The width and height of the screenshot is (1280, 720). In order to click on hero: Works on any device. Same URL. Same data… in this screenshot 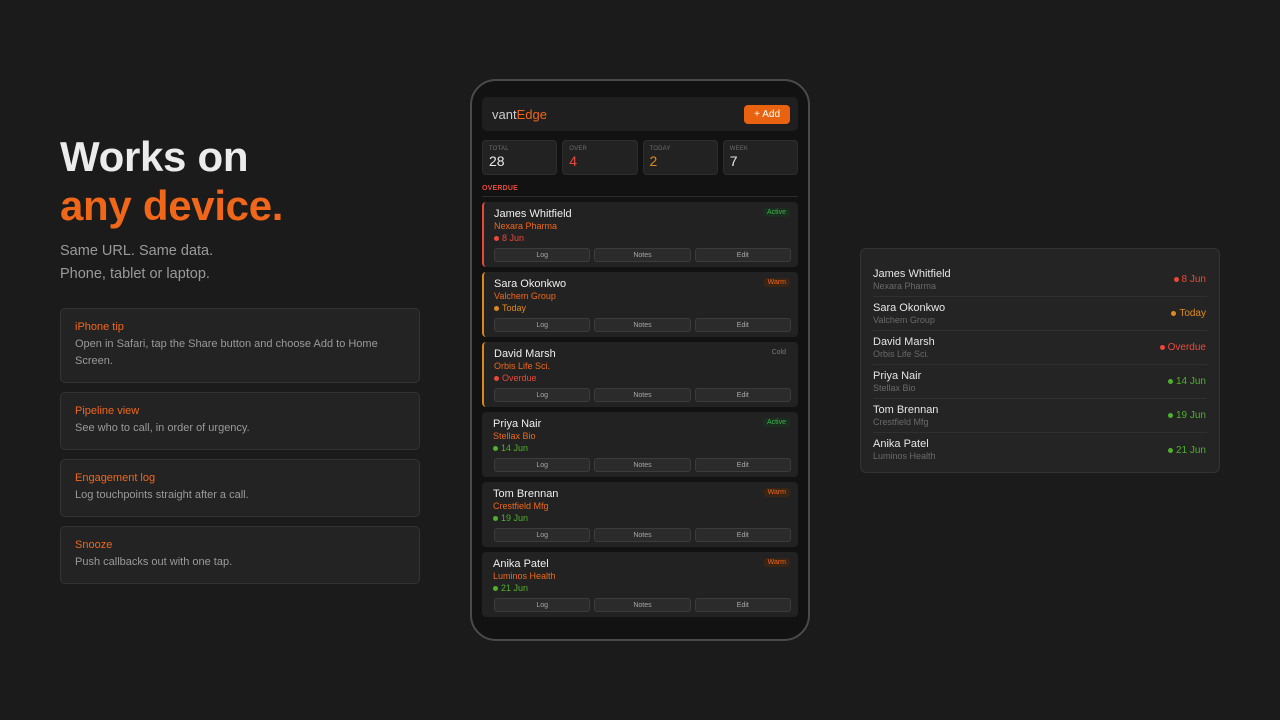, I will do `click(250, 209)`.